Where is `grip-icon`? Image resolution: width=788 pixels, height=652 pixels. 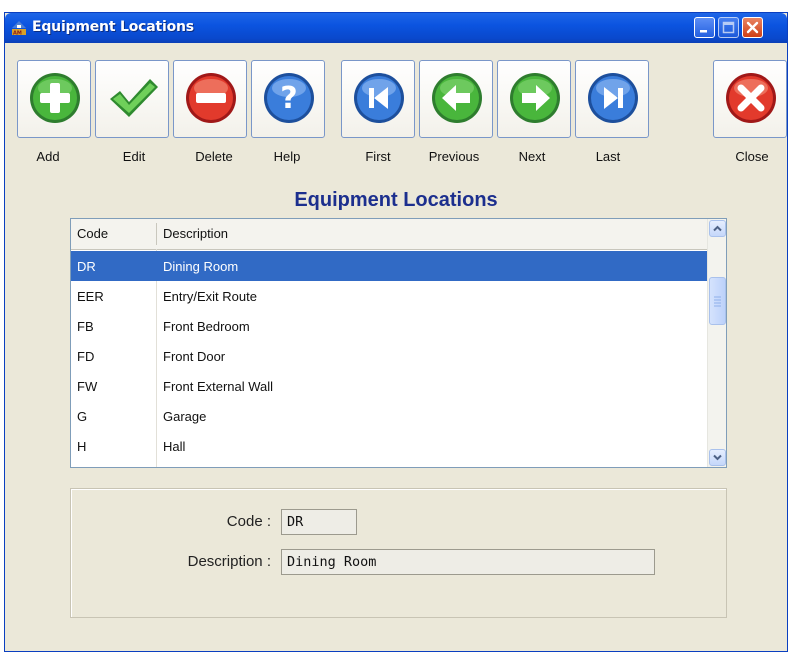
grip-icon is located at coordinates (717, 301).